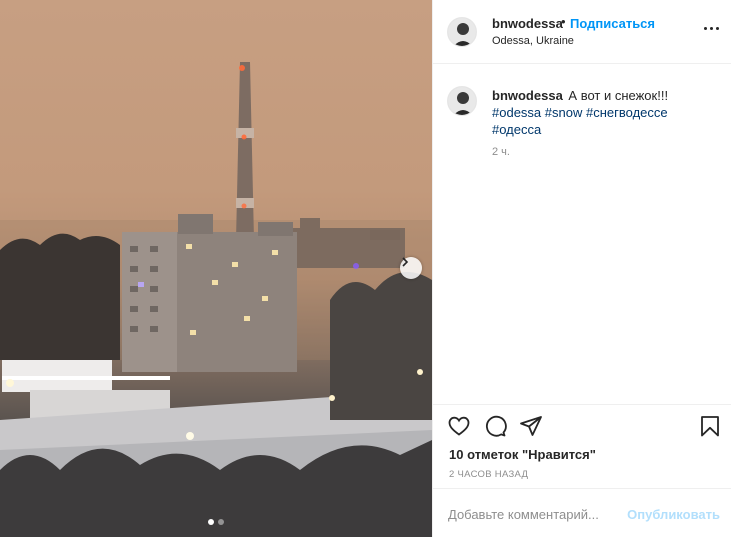 The image size is (731, 537). Describe the element at coordinates (533, 41) in the screenshot. I see `post-location: Odessa, Ukraine` at that location.